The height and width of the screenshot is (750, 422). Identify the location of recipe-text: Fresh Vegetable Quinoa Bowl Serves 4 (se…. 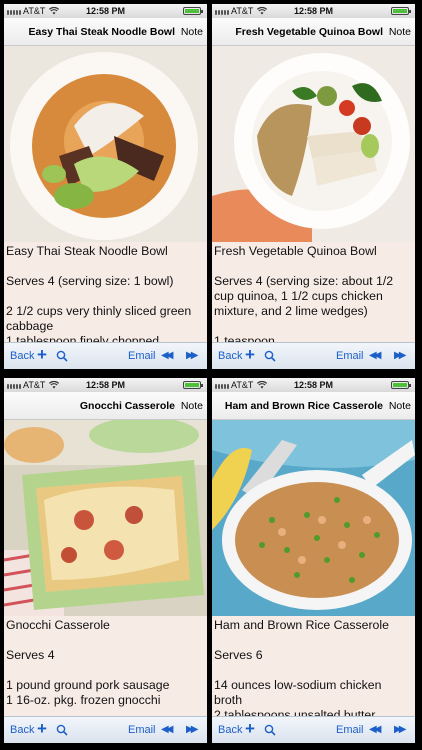
(313, 294).